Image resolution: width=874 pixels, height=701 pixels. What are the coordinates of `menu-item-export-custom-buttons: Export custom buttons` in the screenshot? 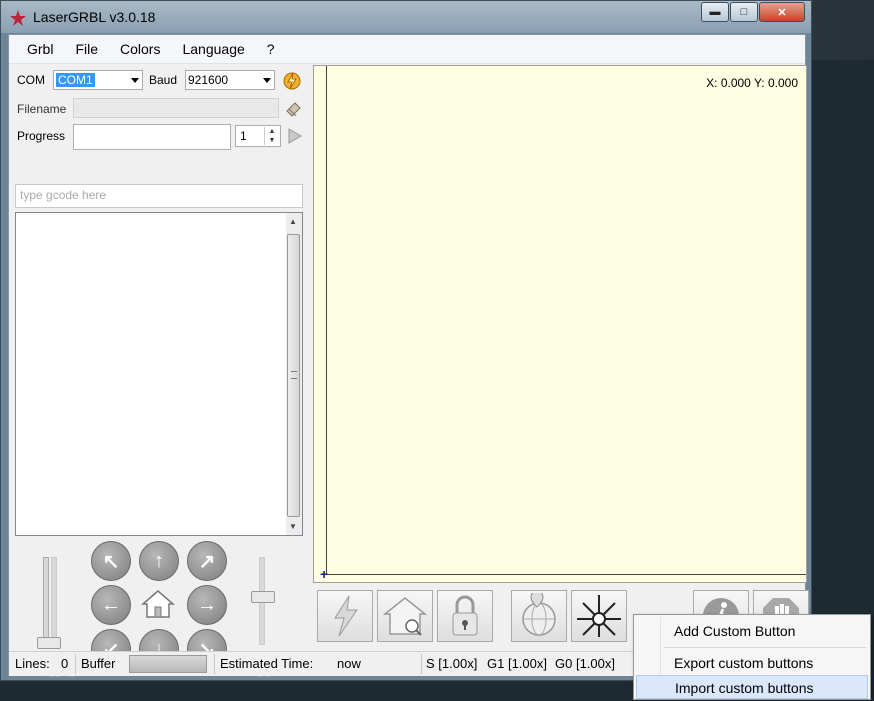 It's located at (752, 663).